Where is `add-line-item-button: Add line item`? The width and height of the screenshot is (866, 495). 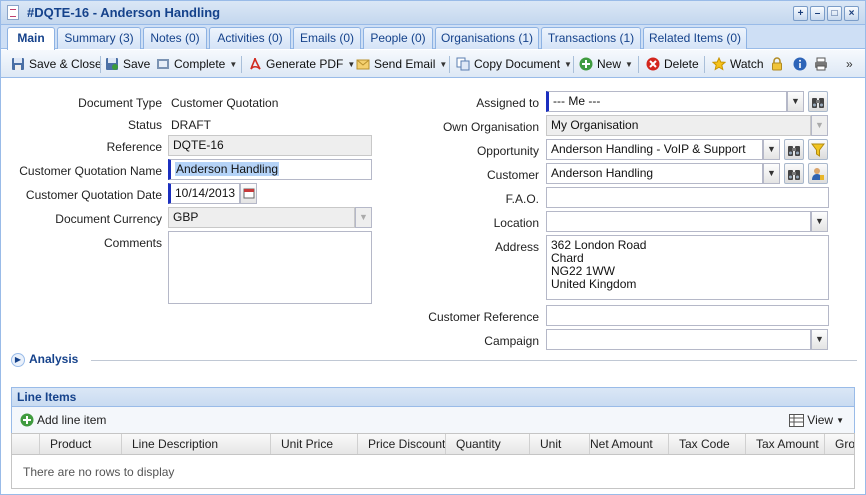 add-line-item-button: Add line item is located at coordinates (63, 420).